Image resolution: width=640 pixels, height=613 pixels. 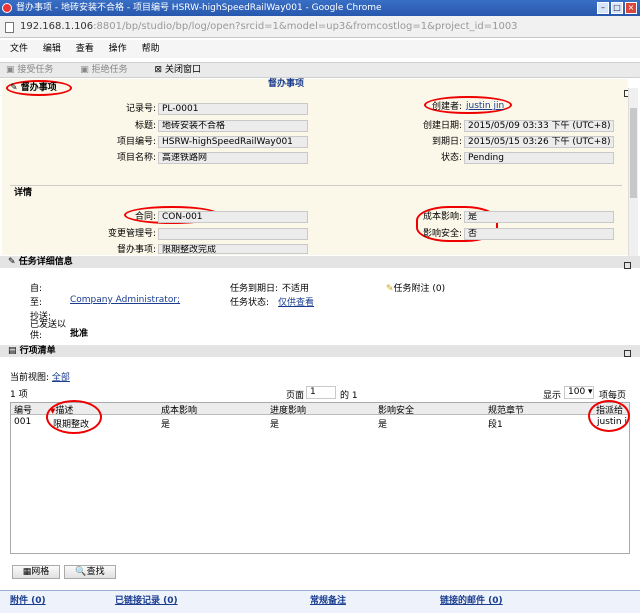 I want to click on attachments-tab: 附件 (0), so click(x=28, y=599).